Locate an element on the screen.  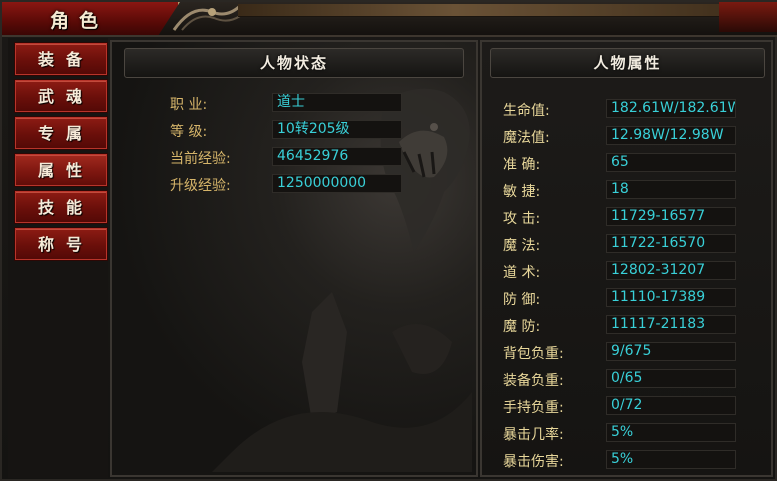
label-magic: 魔 法: is located at coordinates (522, 246).